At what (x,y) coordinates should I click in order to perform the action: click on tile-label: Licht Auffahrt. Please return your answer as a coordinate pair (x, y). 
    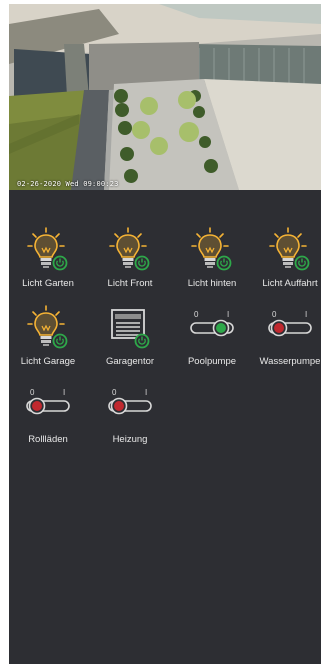
    Looking at the image, I should click on (290, 283).